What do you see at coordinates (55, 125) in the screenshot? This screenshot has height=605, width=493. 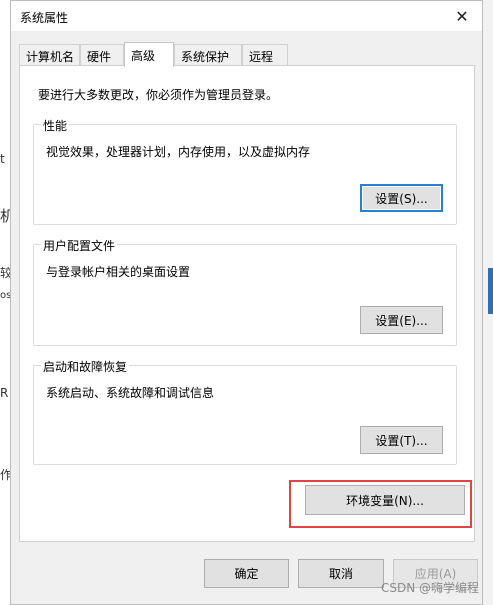 I see `performance-group-title: 性能` at bounding box center [55, 125].